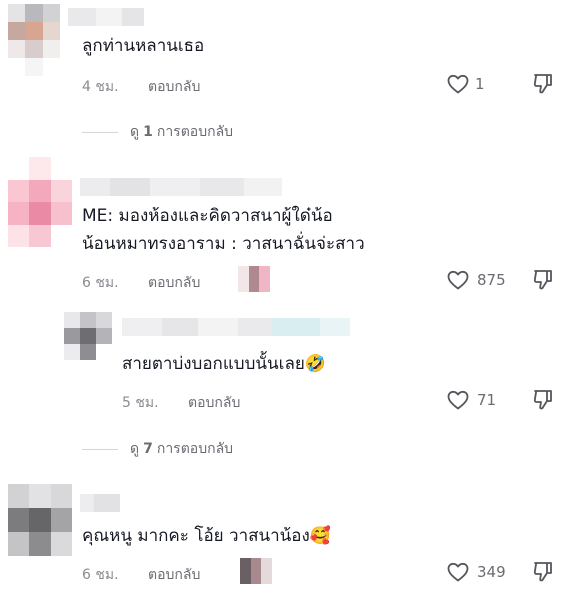 The width and height of the screenshot is (576, 603). What do you see at coordinates (148, 449) in the screenshot?
I see `view-replies-count: 7` at bounding box center [148, 449].